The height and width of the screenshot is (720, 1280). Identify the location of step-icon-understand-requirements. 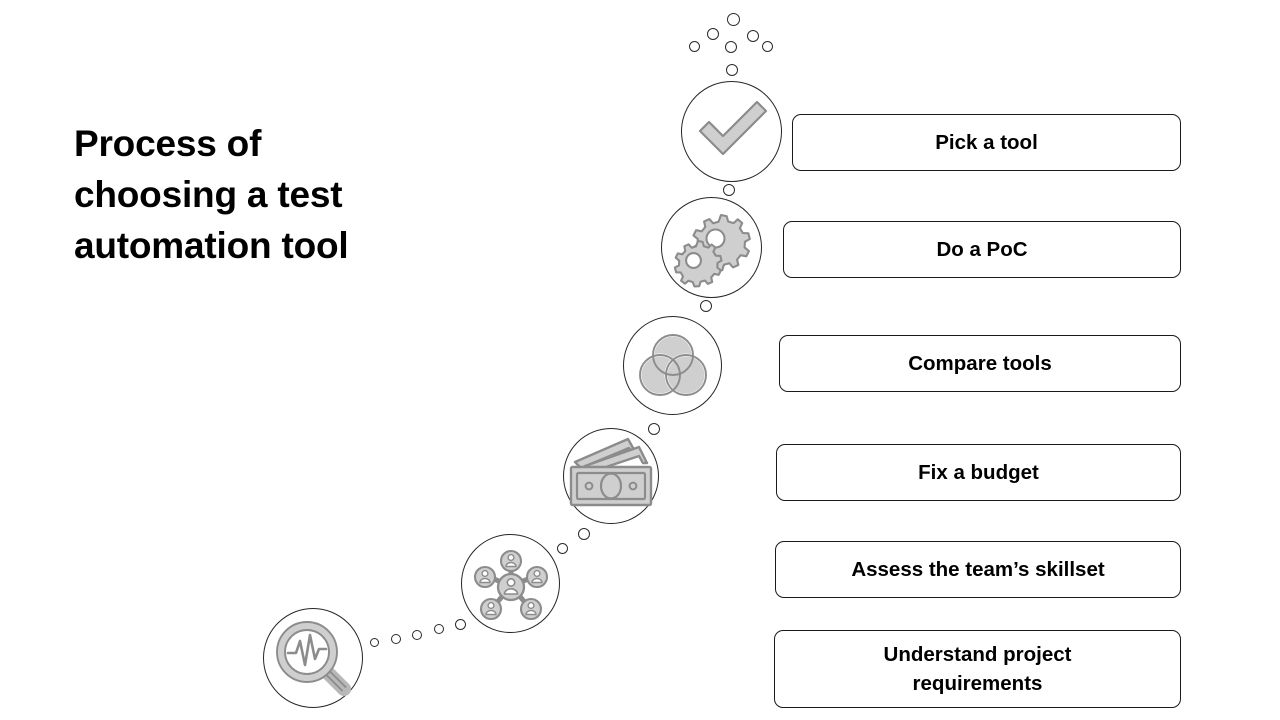
(313, 658).